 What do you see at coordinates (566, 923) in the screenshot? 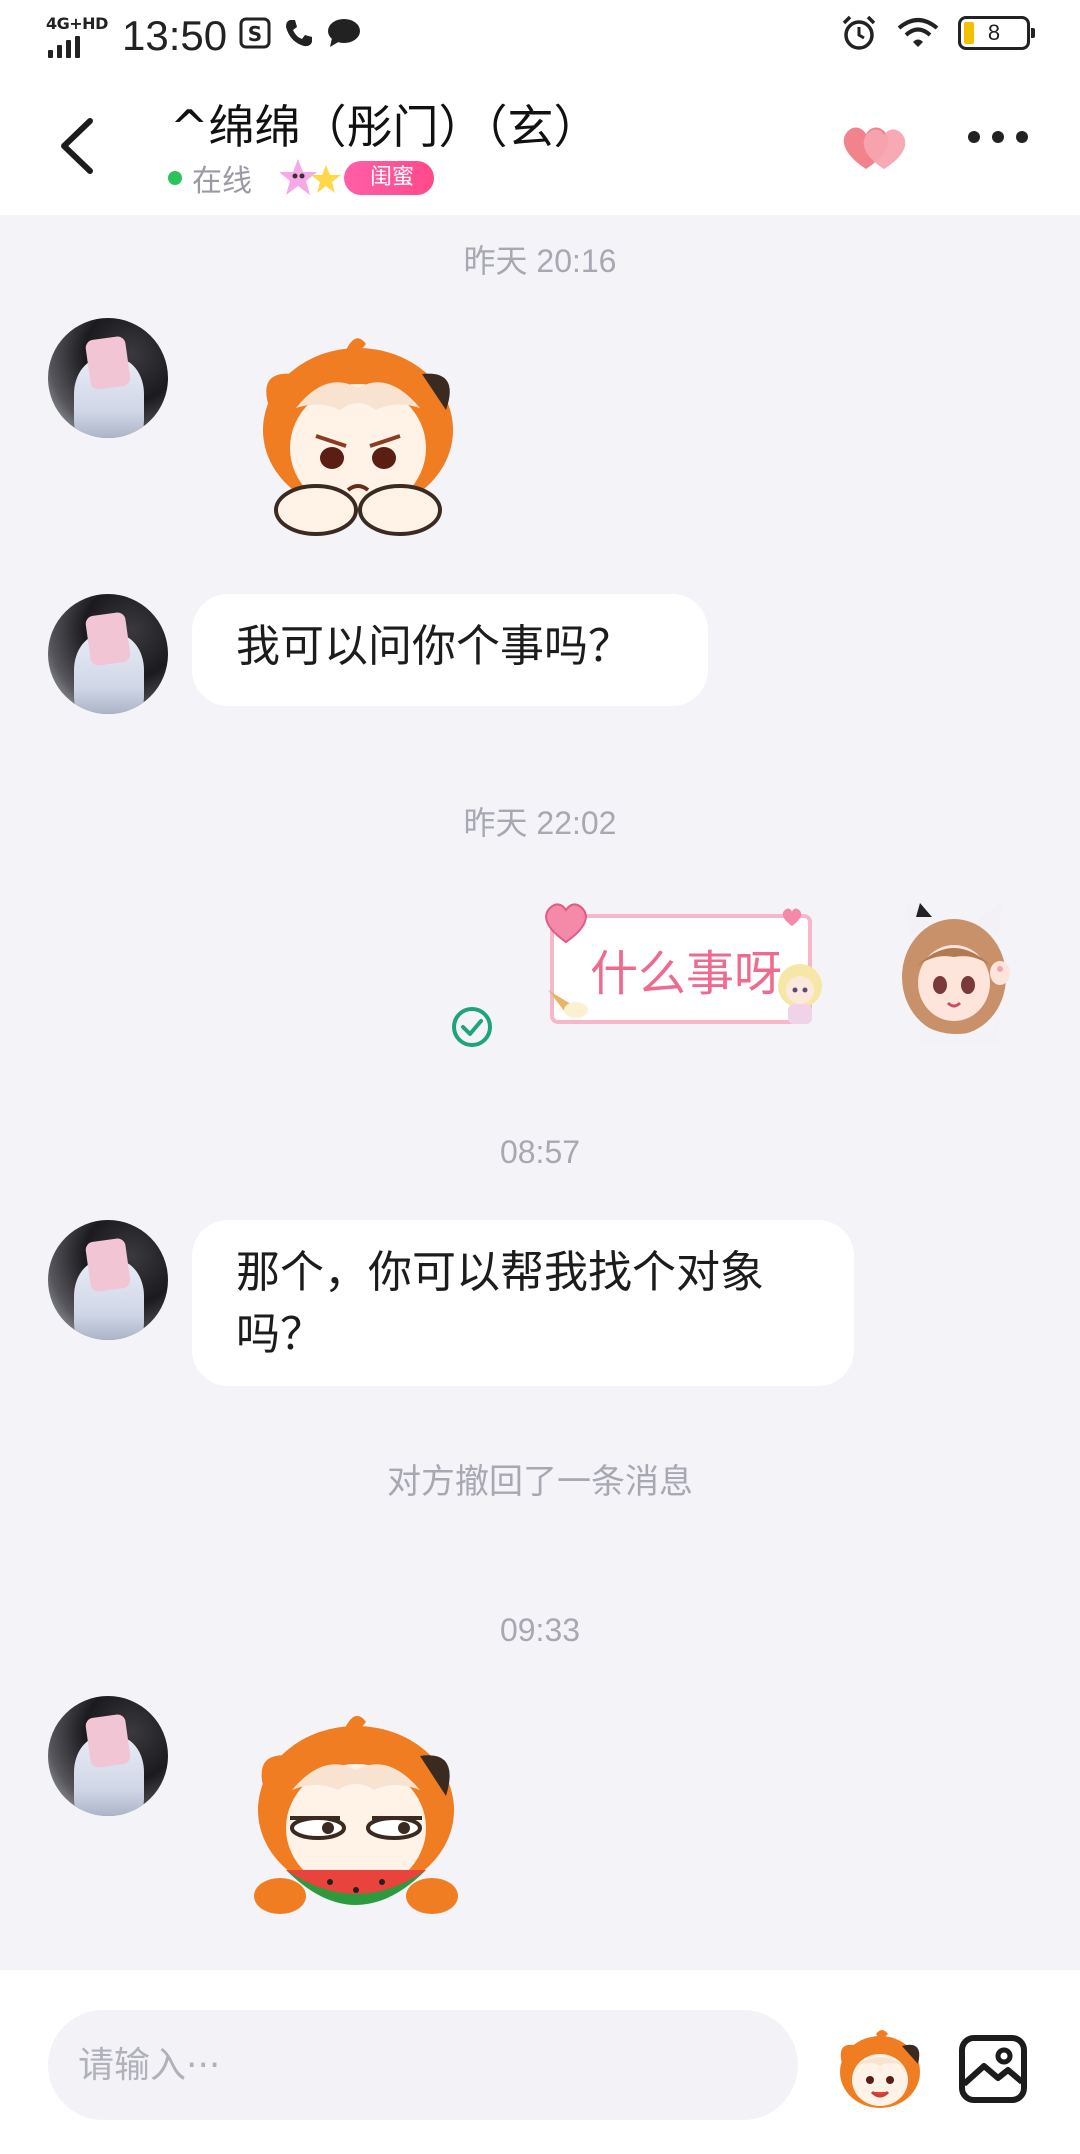
I see `heart-icon` at bounding box center [566, 923].